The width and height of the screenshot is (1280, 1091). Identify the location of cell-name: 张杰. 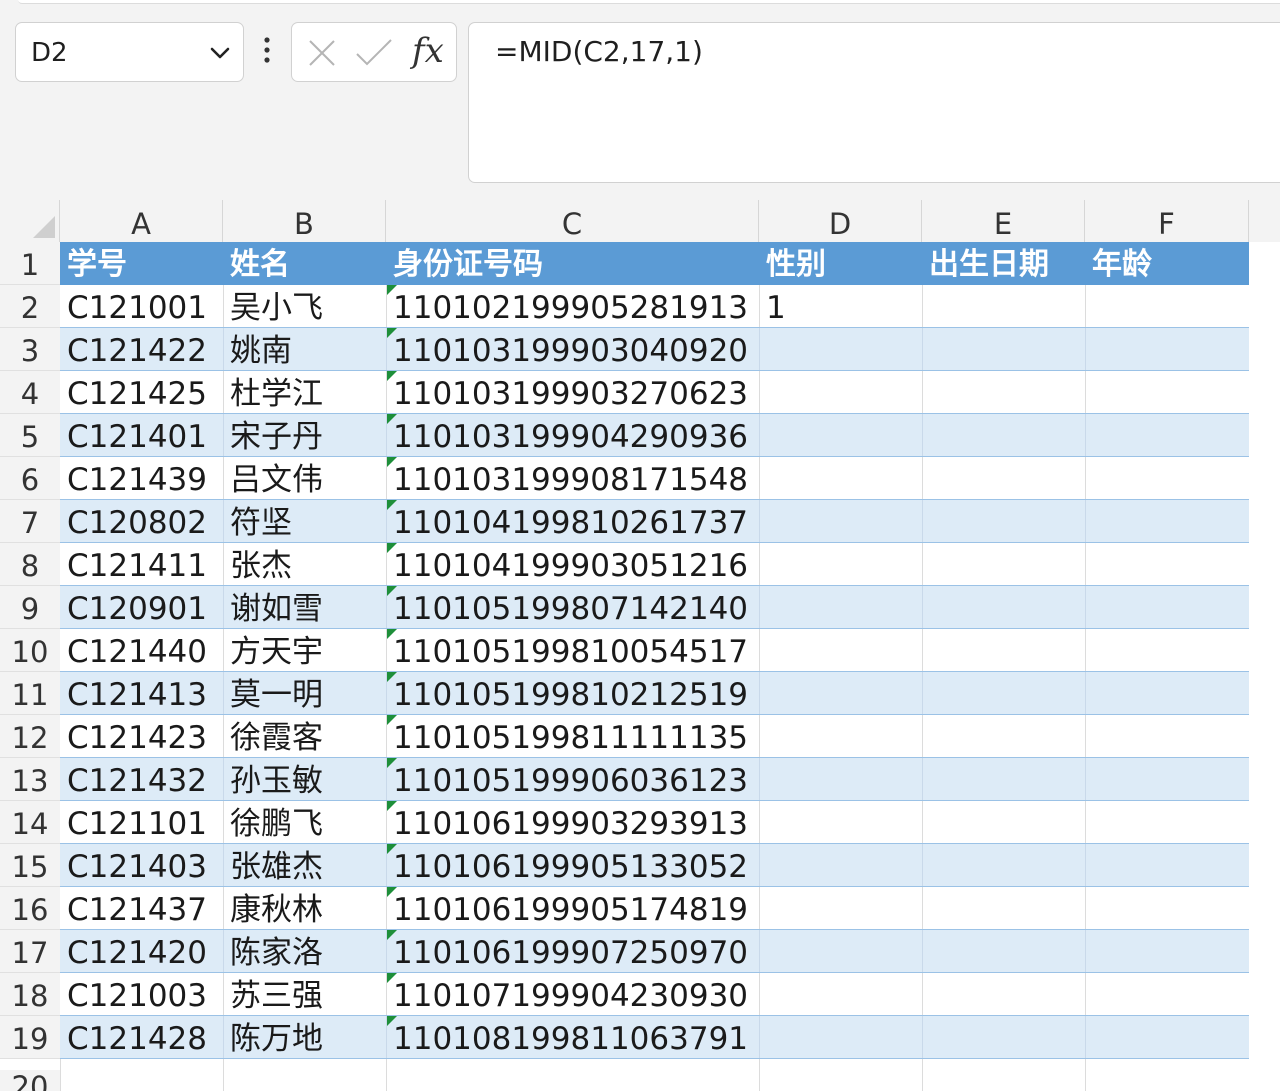
(308, 564).